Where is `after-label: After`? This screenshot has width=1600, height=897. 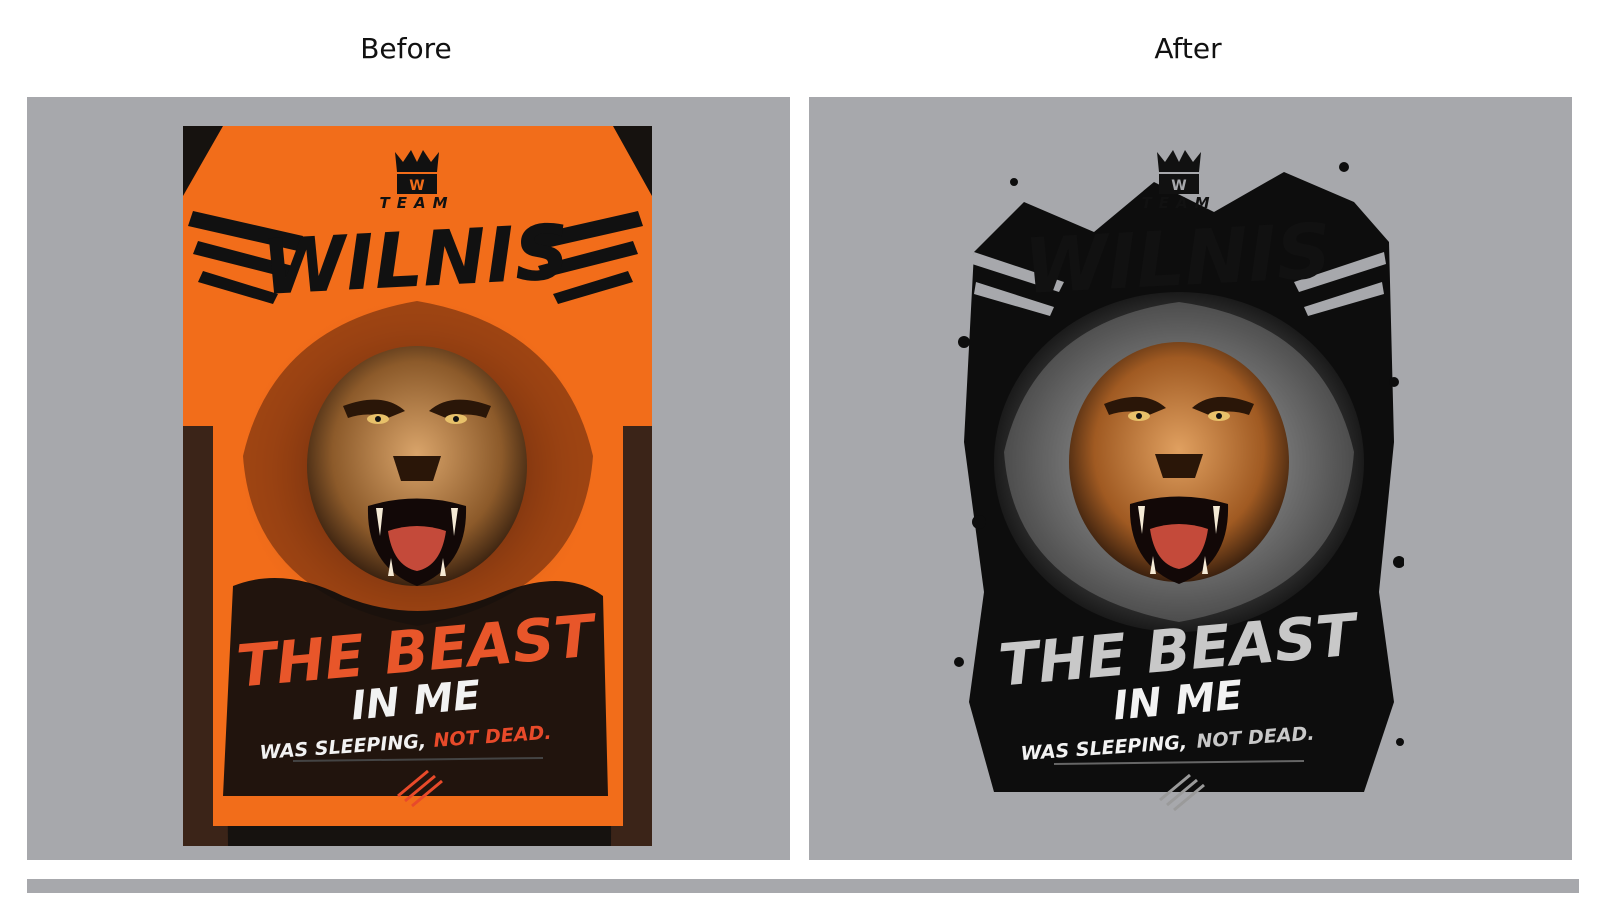
after-label: After is located at coordinates (1188, 48).